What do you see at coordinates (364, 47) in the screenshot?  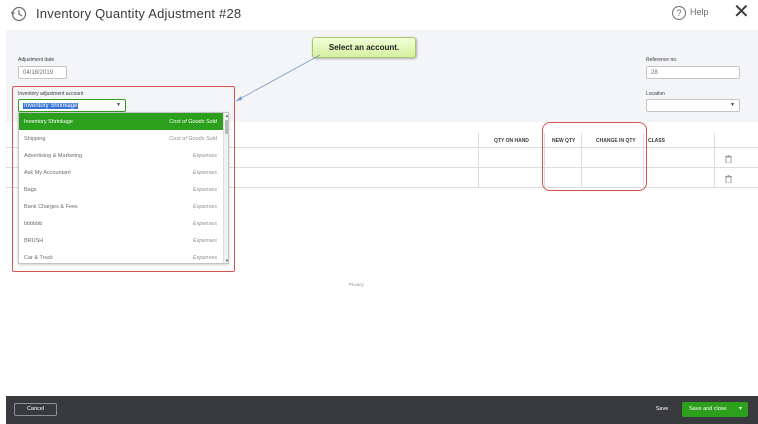 I see `callout-annotation: Select an account.` at bounding box center [364, 47].